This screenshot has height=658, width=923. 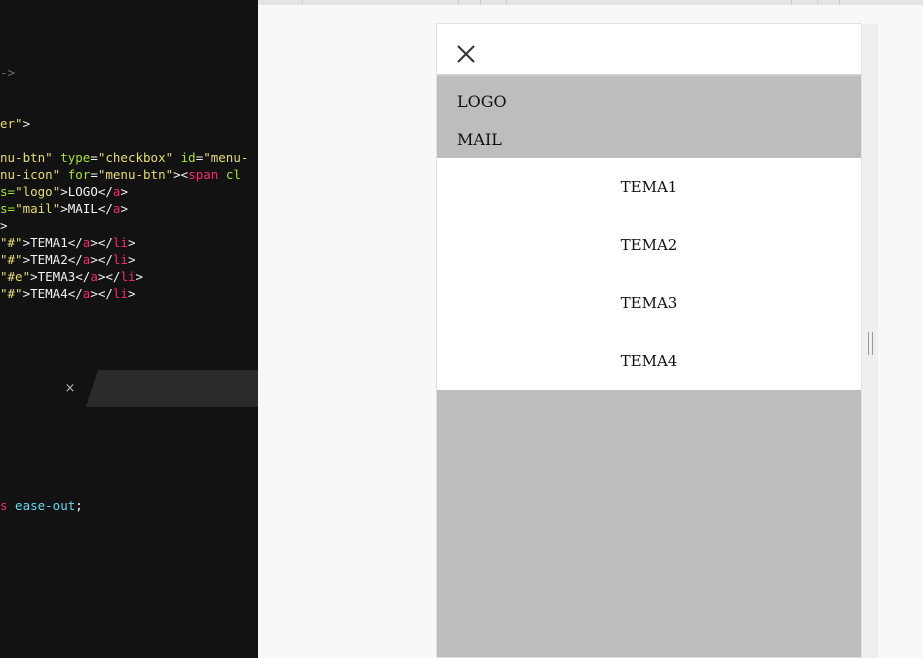 I want to click on code-line: "#e">TEMA3</a></li>, so click(x=71, y=276).